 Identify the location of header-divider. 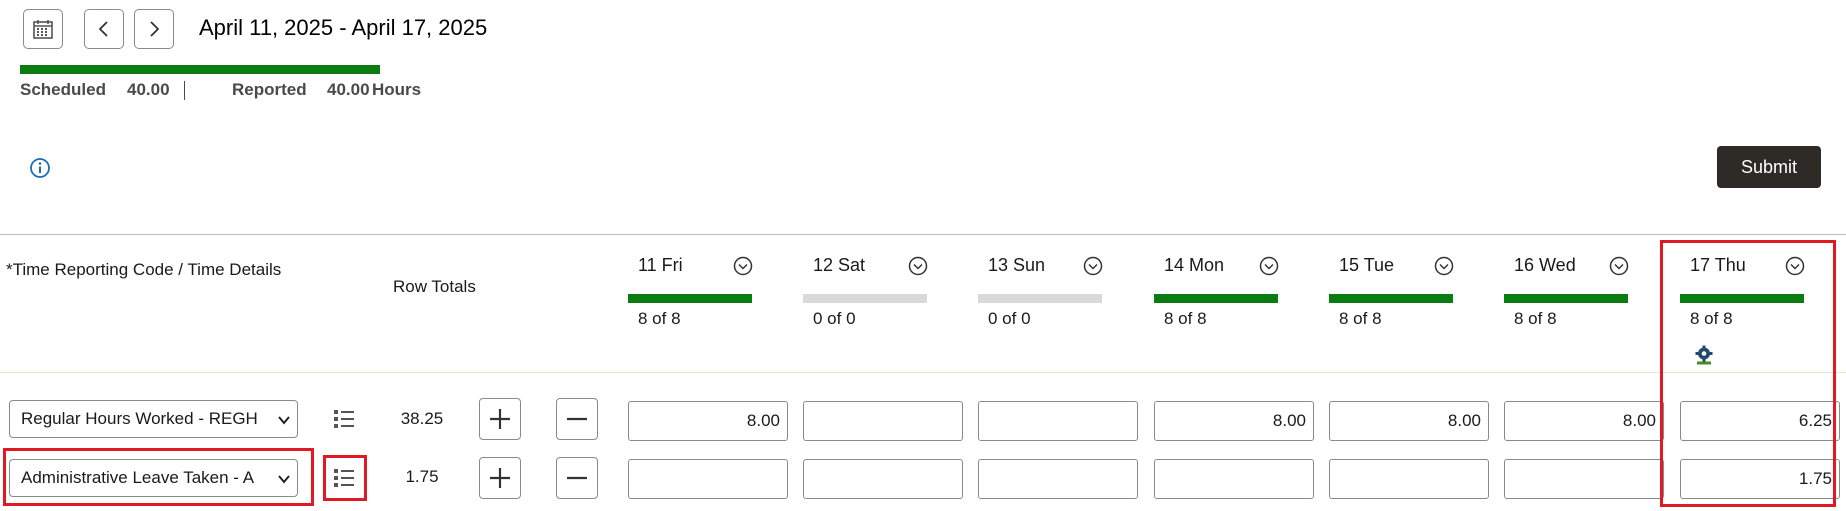
(923, 372).